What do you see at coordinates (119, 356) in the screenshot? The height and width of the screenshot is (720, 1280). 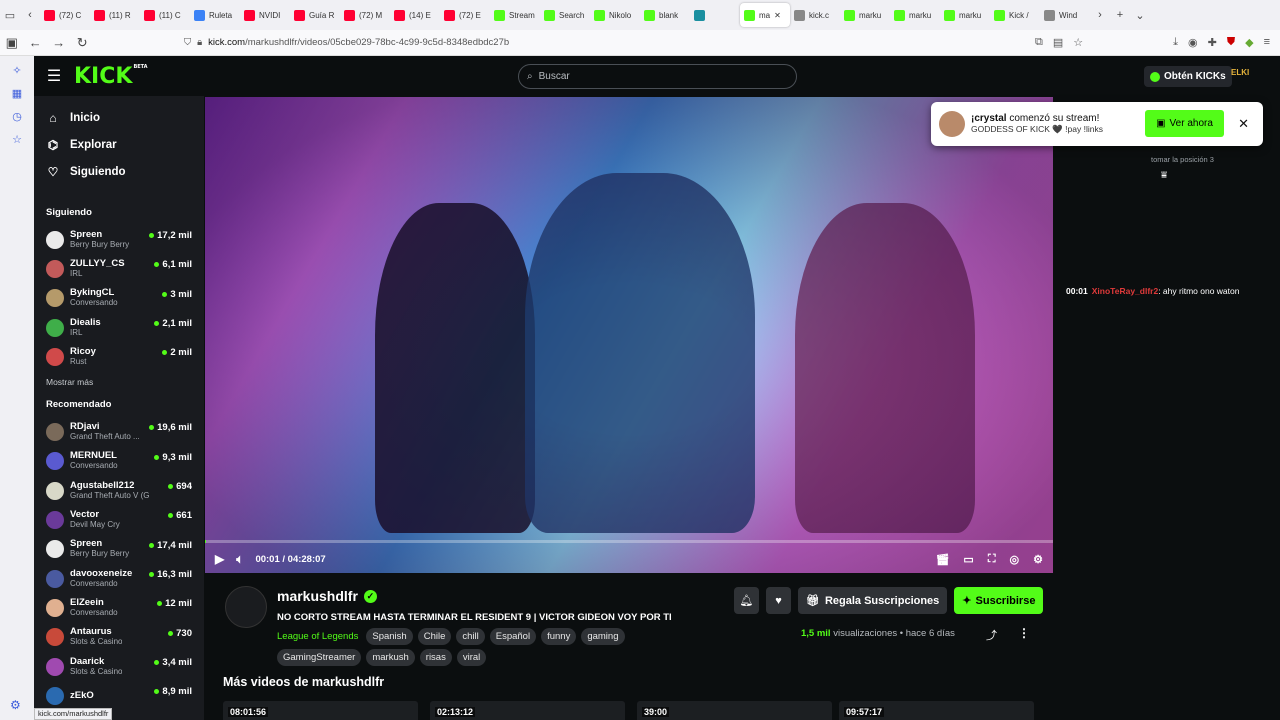 I see `channel-item: Ricoy Rust 2 mil` at bounding box center [119, 356].